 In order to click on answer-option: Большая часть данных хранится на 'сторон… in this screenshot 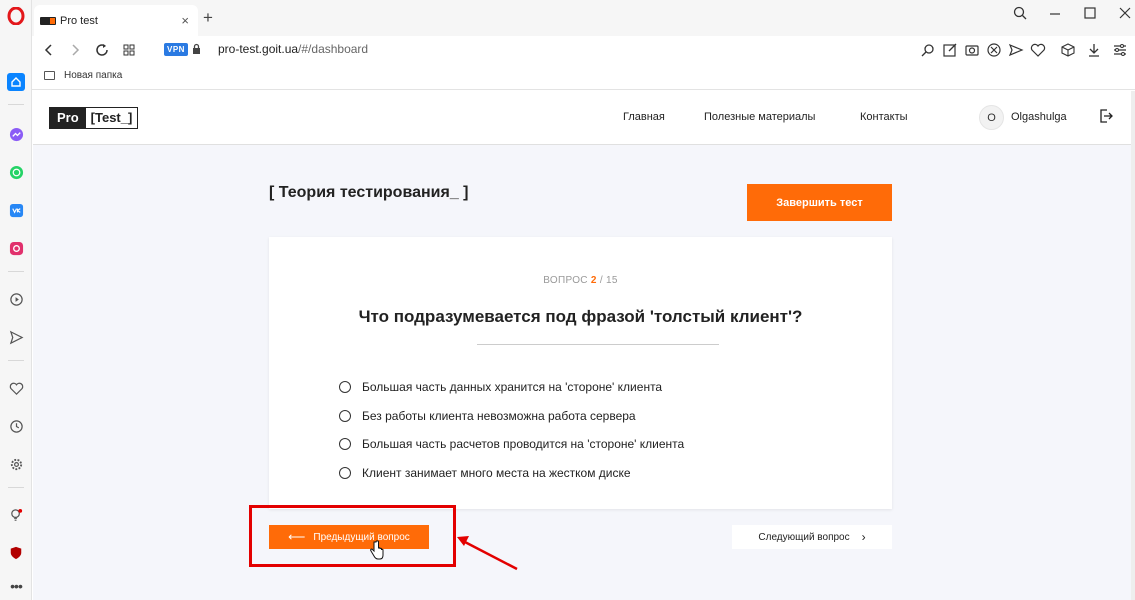, I will do `click(511, 387)`.